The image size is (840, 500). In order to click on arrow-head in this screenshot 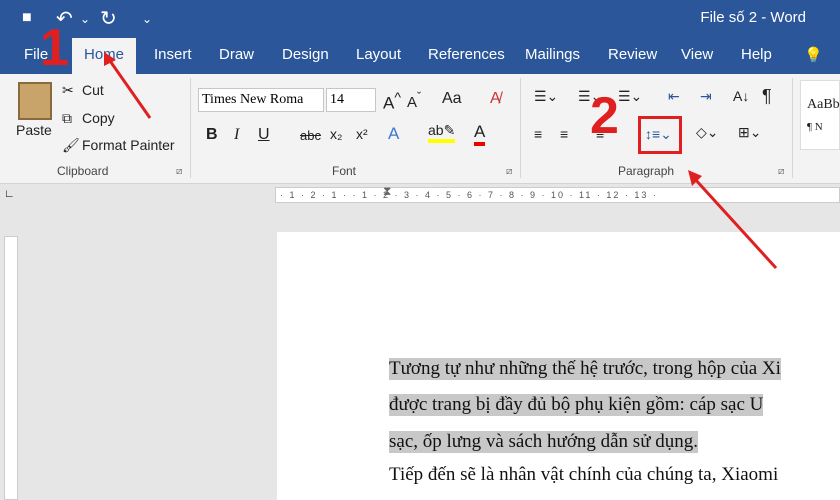, I will do `click(110, 59)`.